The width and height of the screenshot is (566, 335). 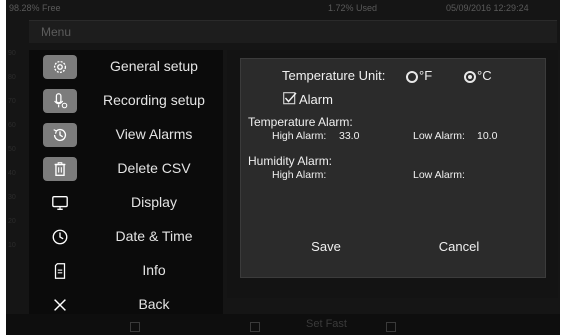 What do you see at coordinates (154, 168) in the screenshot?
I see `menu-label: Delete CSV` at bounding box center [154, 168].